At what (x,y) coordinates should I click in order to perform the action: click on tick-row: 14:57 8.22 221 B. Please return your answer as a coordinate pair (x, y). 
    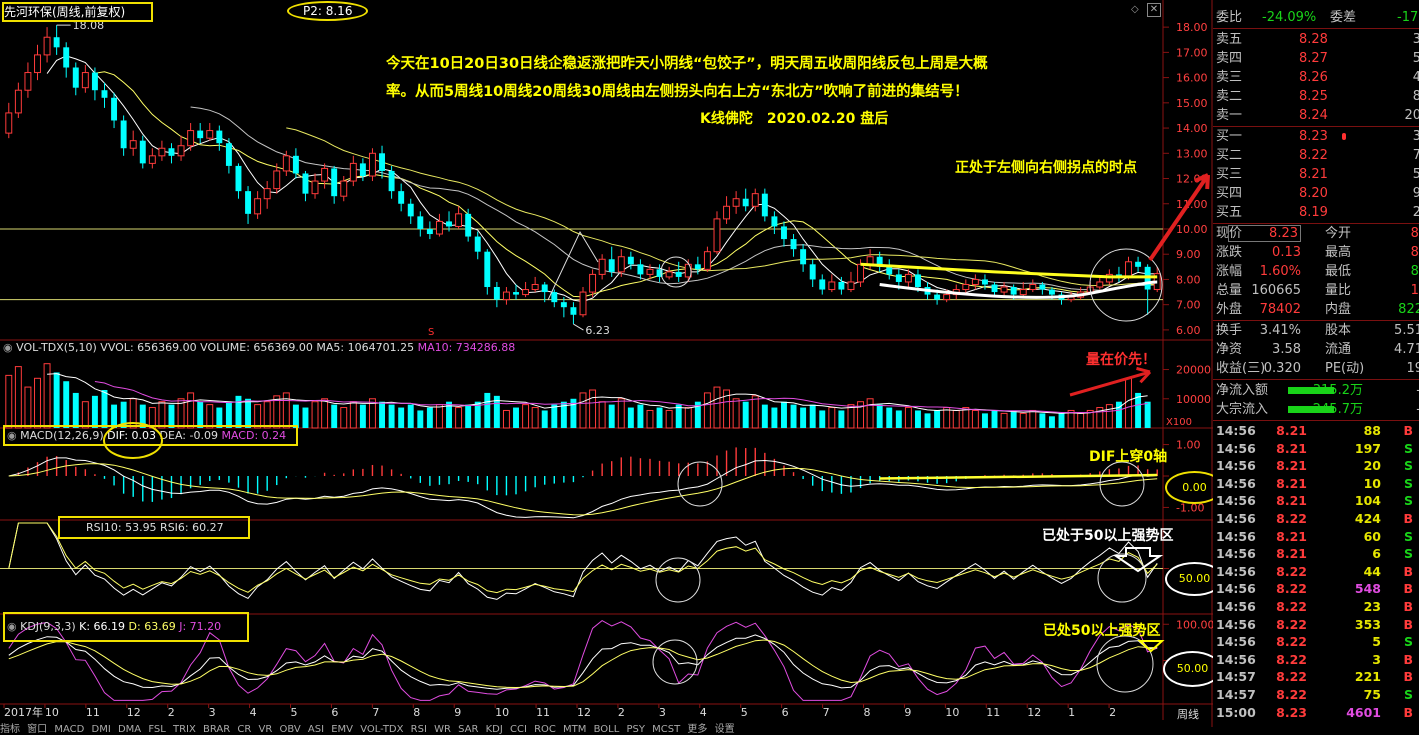
    Looking at the image, I should click on (1314, 677).